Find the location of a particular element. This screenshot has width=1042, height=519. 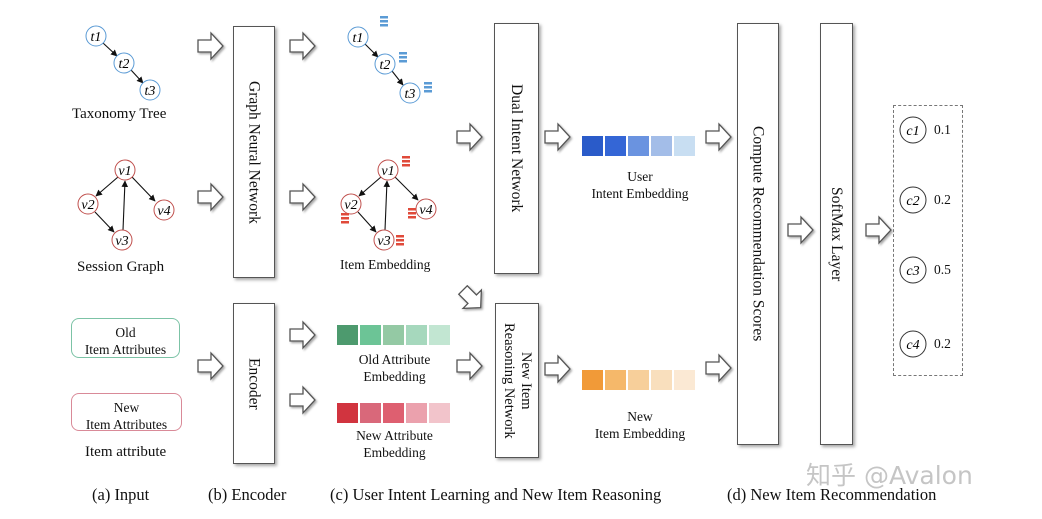

dual-intent-label: Dual Intent Network is located at coordinates (516, 148).